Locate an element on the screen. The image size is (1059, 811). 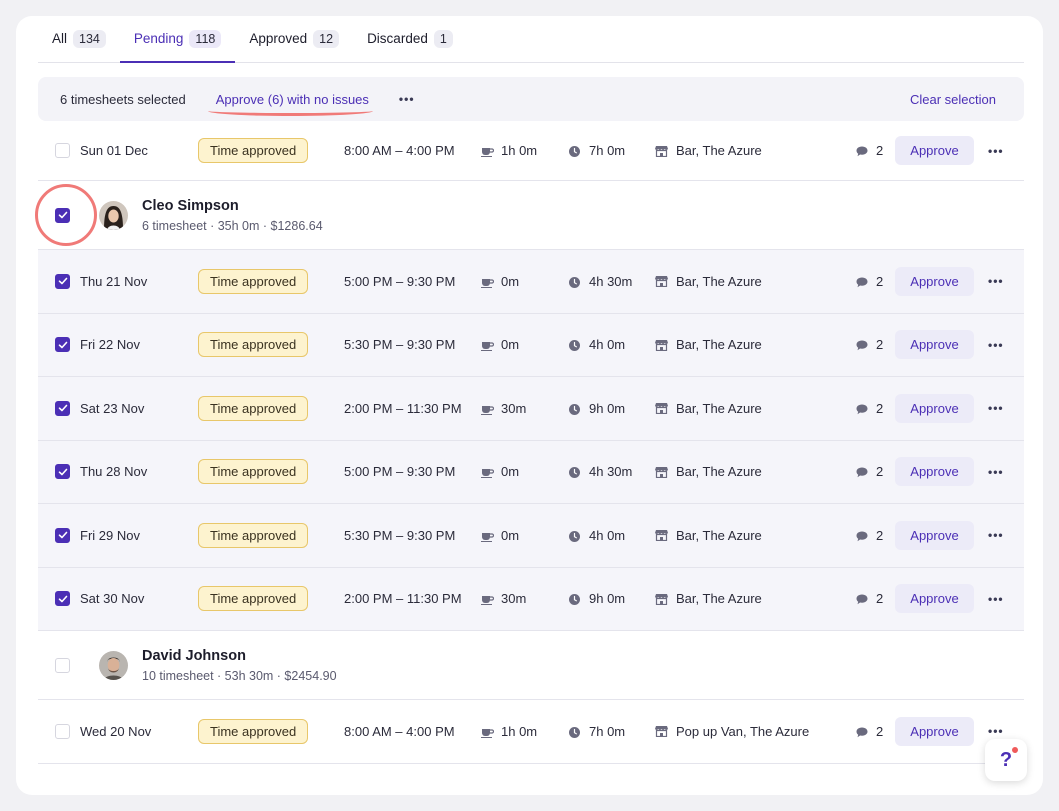
clear-selection-button: Clear selection is located at coordinates (953, 99).